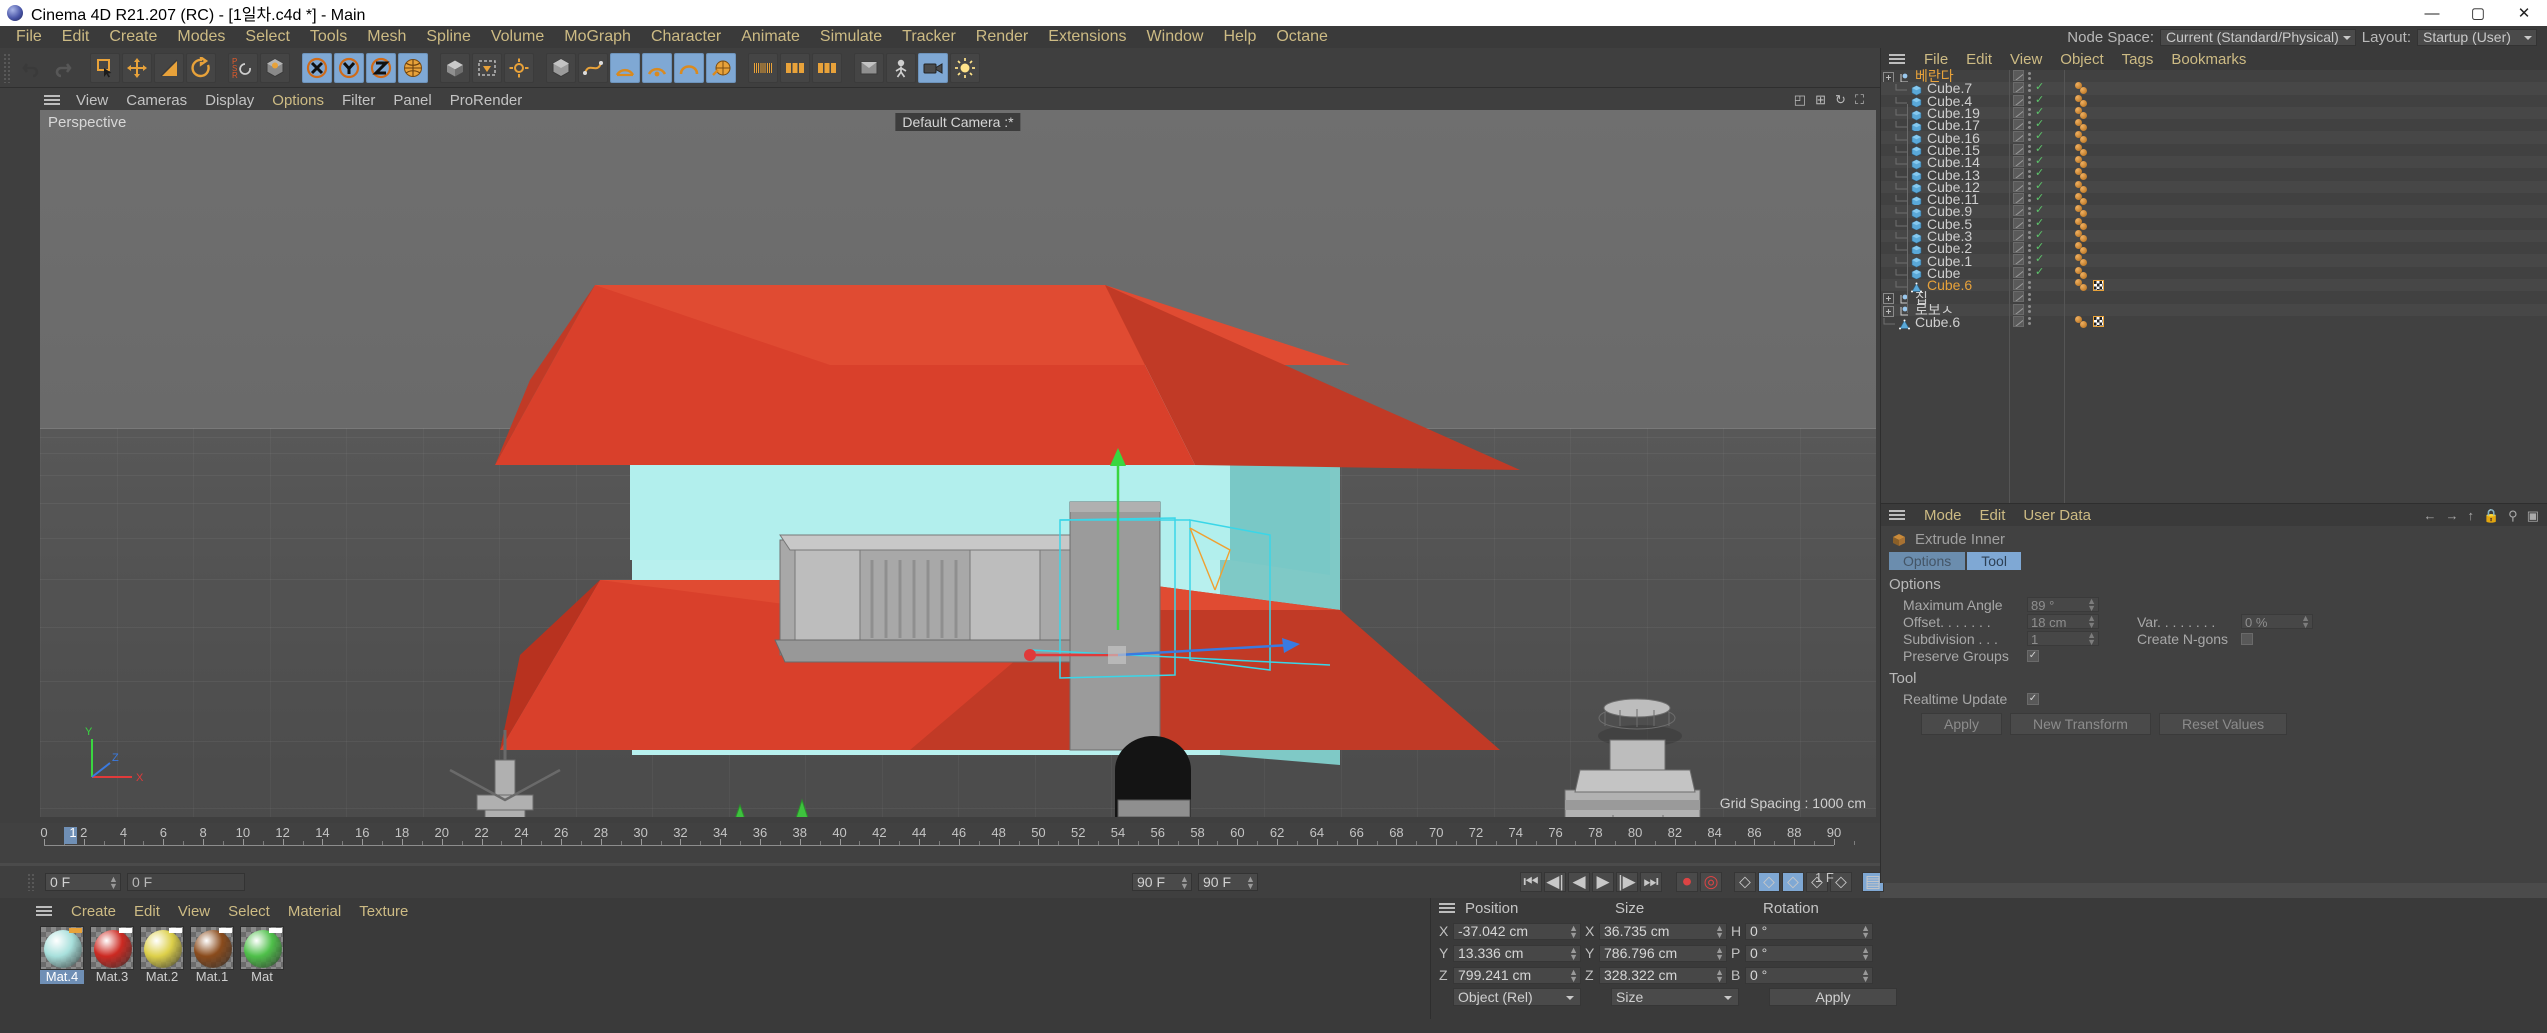 The height and width of the screenshot is (1033, 2547). I want to click on object-row: 집, so click(2214, 298).